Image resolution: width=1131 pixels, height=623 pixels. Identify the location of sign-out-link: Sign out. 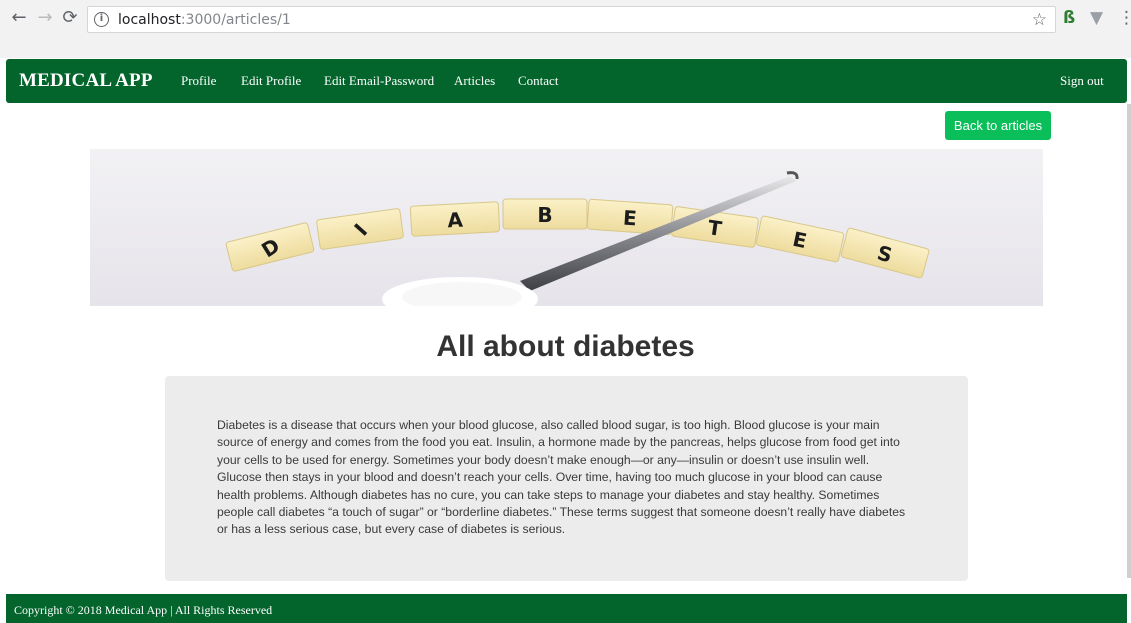
(1082, 81).